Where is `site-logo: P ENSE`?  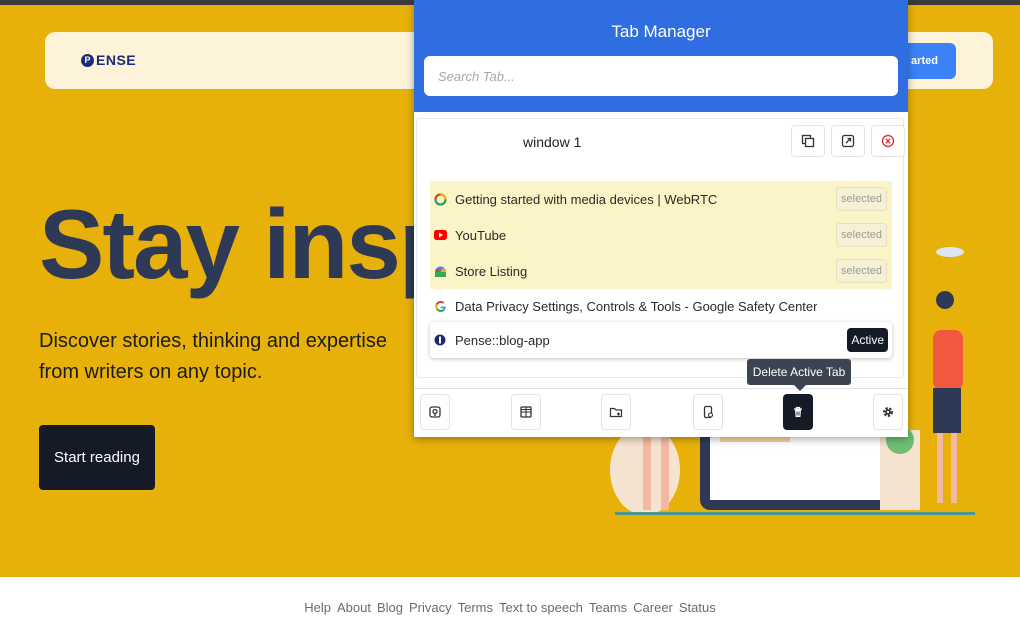
site-logo: P ENSE is located at coordinates (108, 60).